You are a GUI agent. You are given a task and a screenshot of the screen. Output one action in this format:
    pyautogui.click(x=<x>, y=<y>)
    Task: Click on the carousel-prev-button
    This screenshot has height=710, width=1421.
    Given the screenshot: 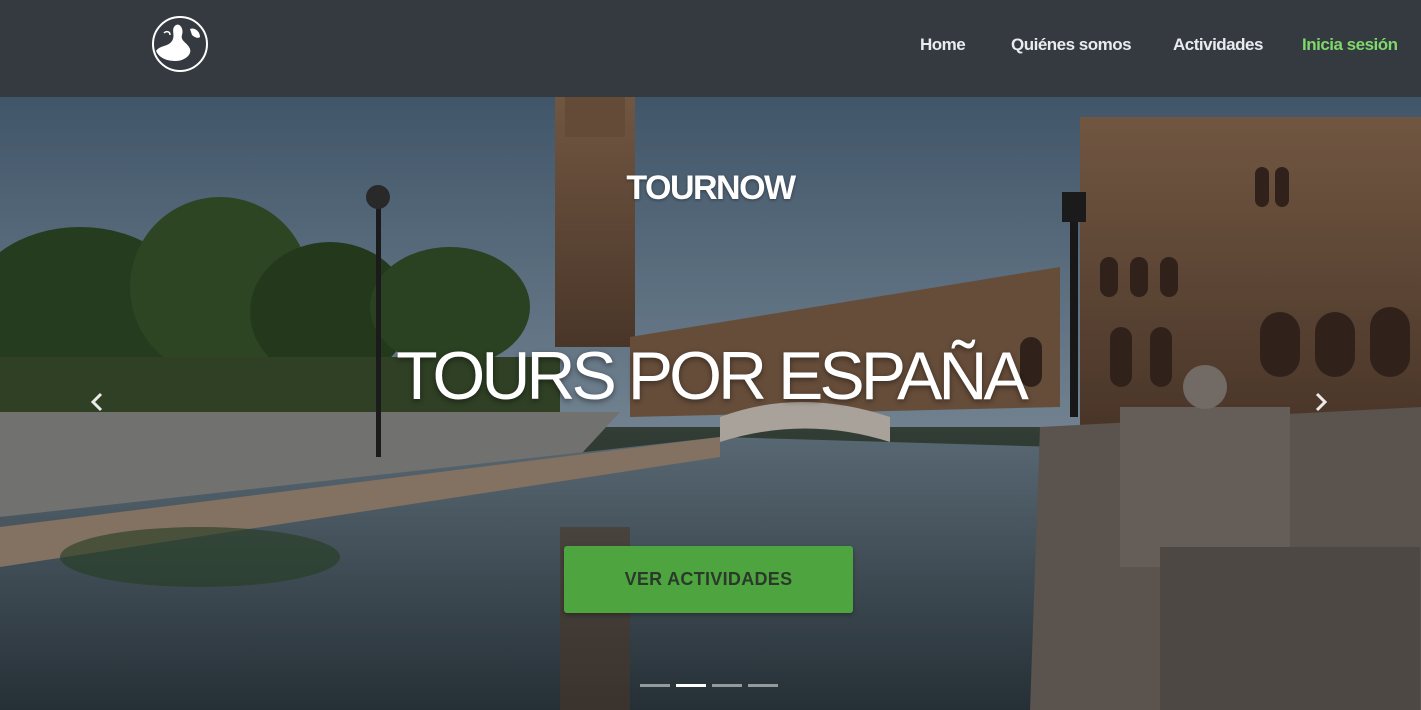 What is the action you would take?
    pyautogui.click(x=97, y=404)
    